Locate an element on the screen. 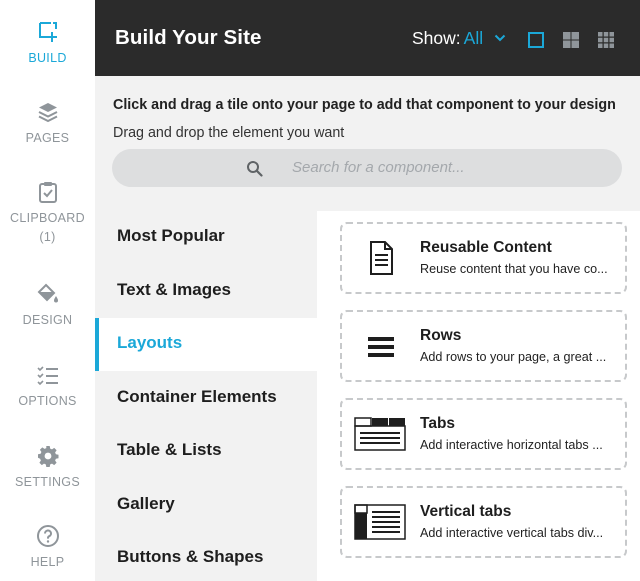  tile-title: Reusable Content is located at coordinates (486, 247).